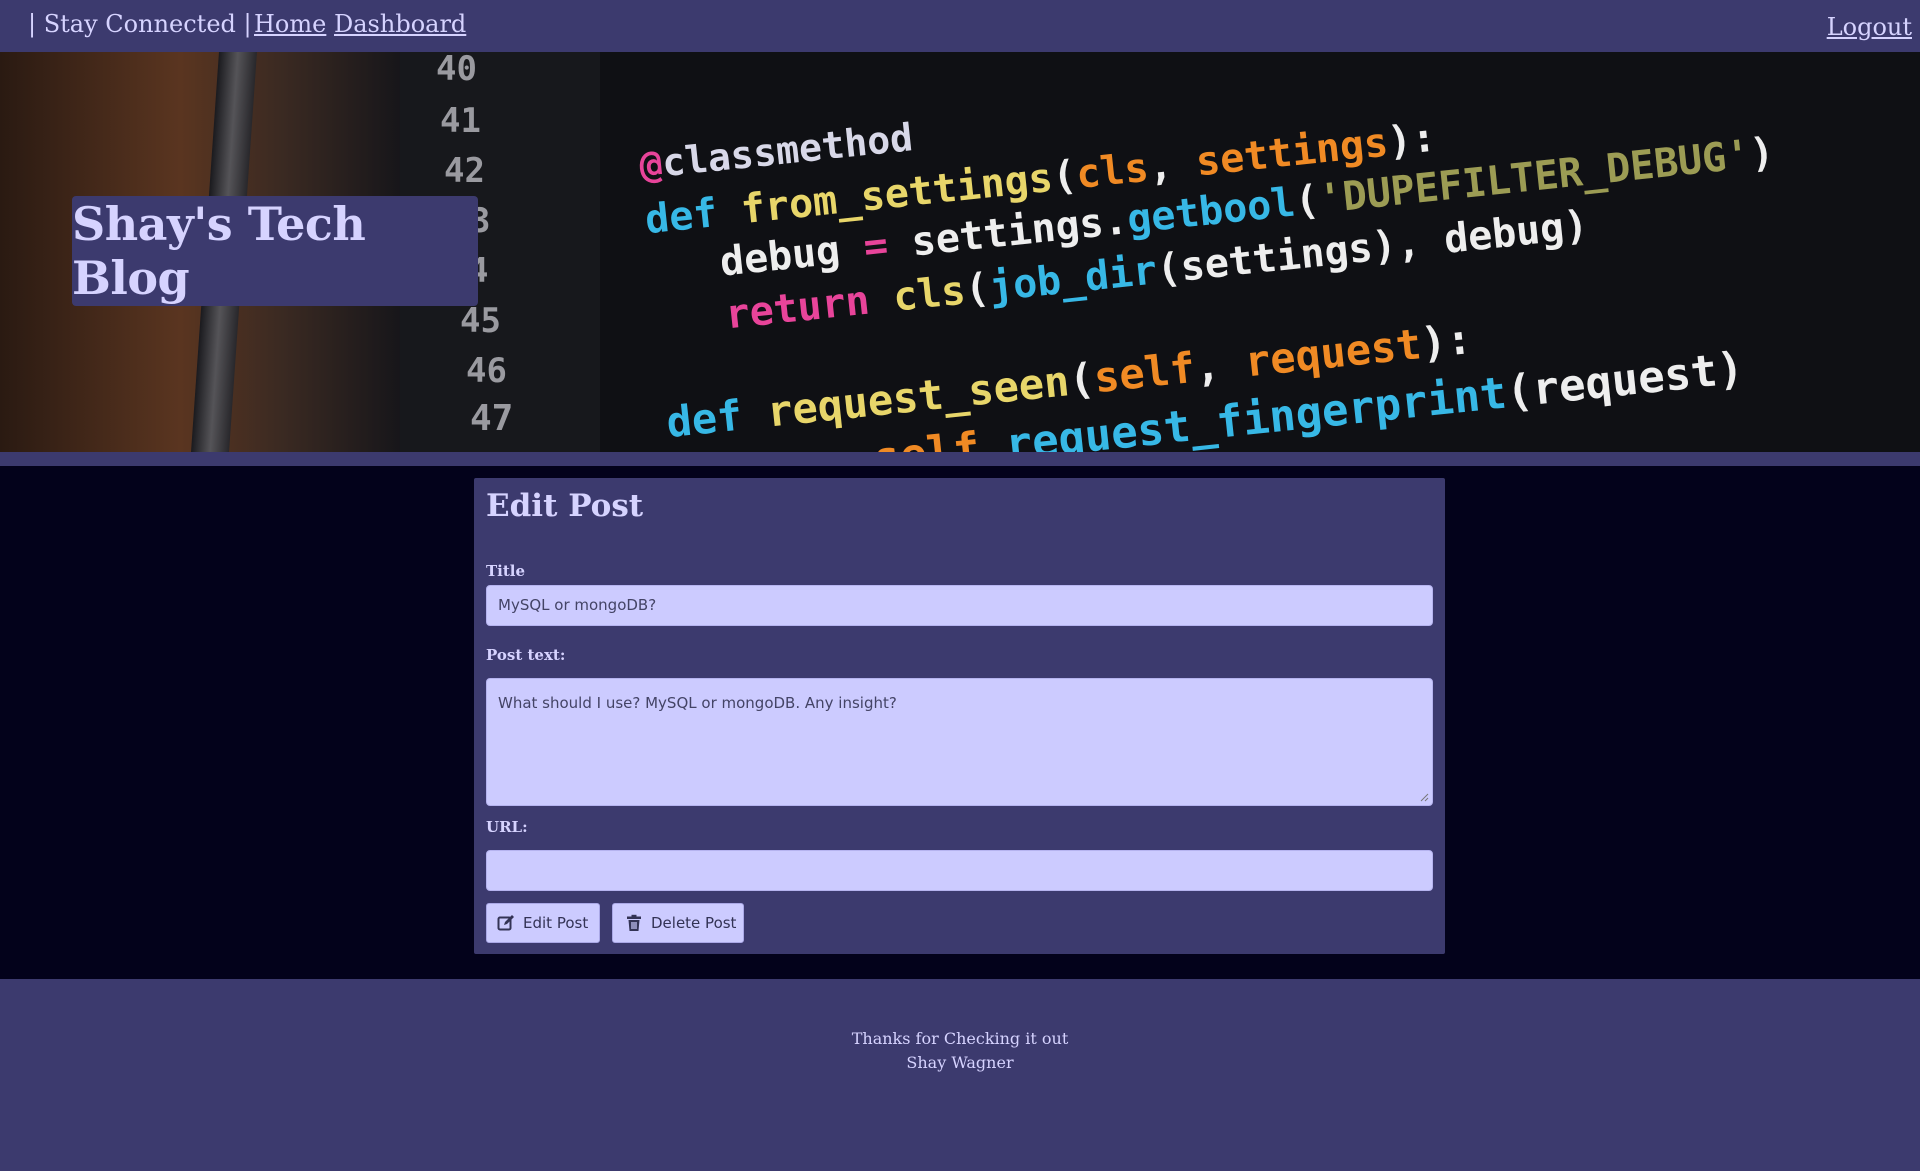  What do you see at coordinates (960, 1062) in the screenshot?
I see `footer-author: Shay Wagner` at bounding box center [960, 1062].